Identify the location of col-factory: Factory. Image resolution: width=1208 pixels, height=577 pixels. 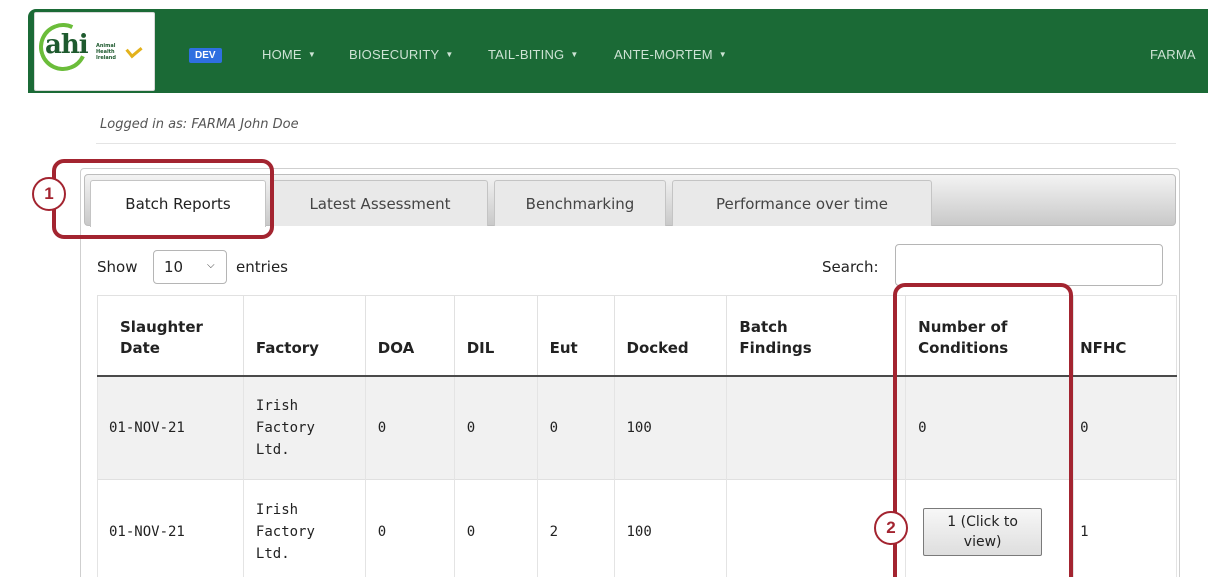
(304, 335).